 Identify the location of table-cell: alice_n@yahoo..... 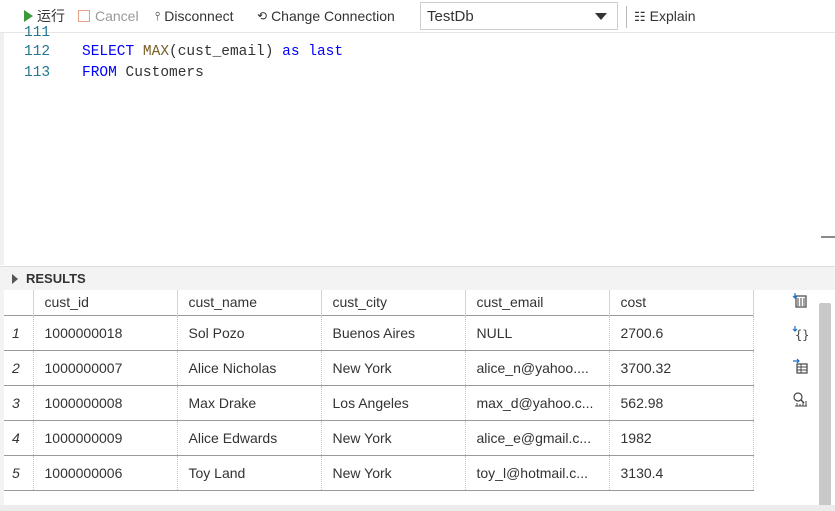
(537, 367).